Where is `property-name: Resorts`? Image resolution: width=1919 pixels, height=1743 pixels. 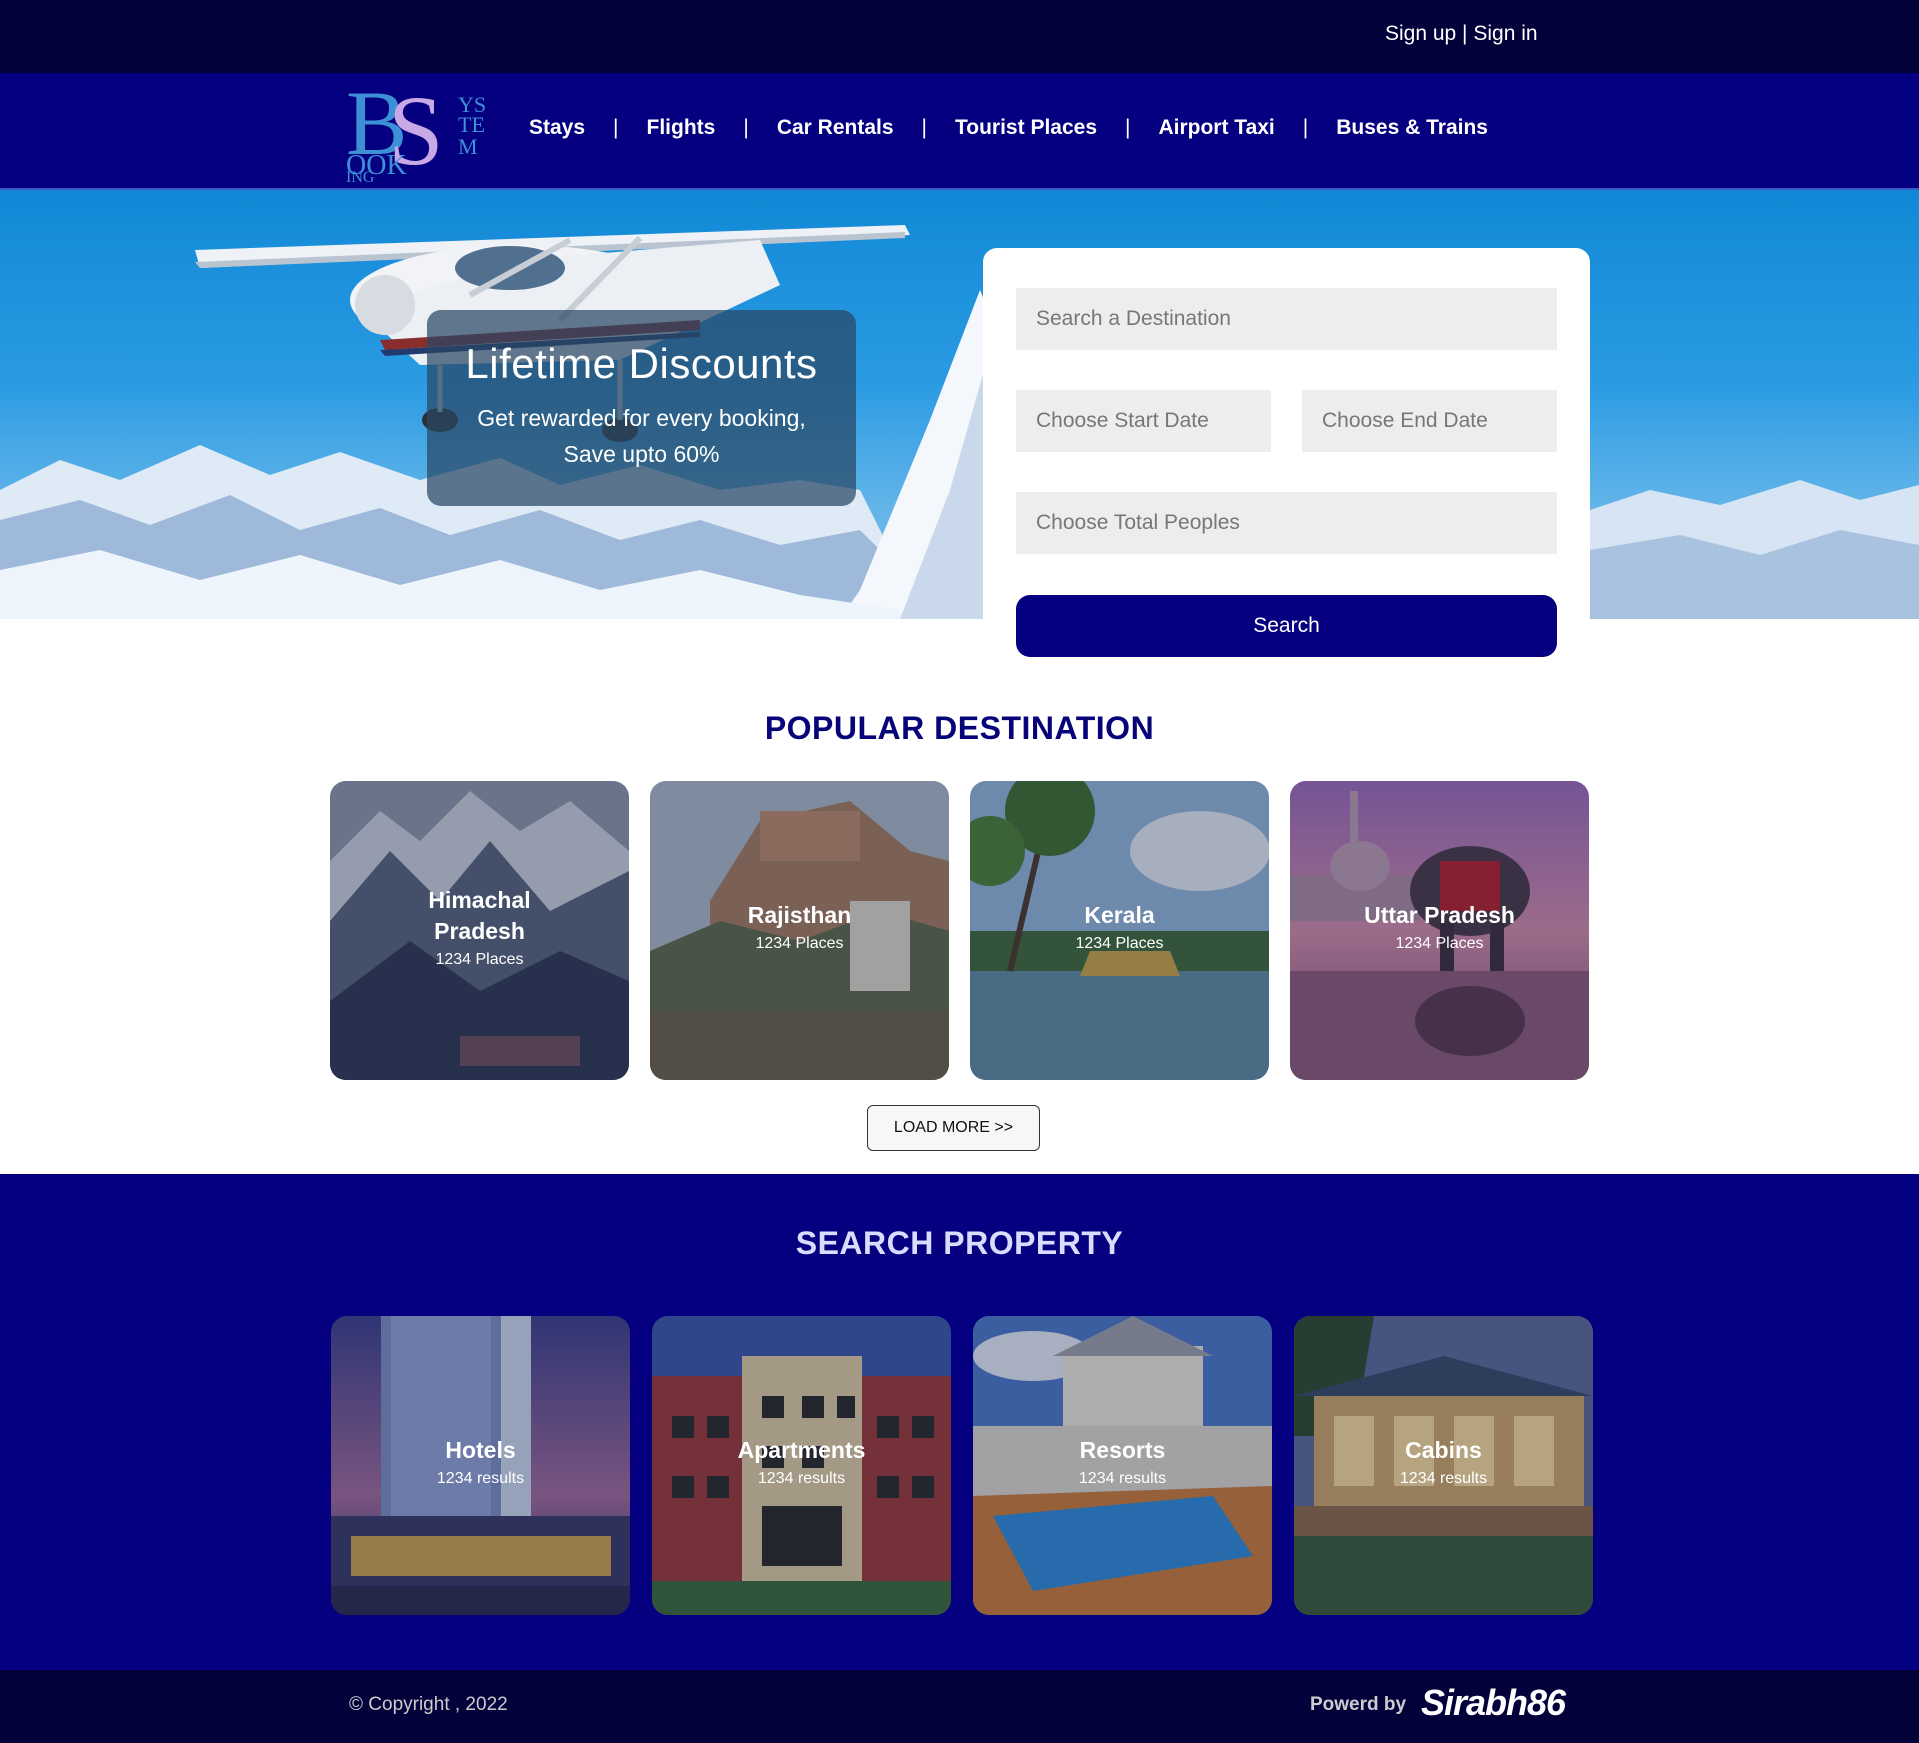
property-name: Resorts is located at coordinates (1122, 1450).